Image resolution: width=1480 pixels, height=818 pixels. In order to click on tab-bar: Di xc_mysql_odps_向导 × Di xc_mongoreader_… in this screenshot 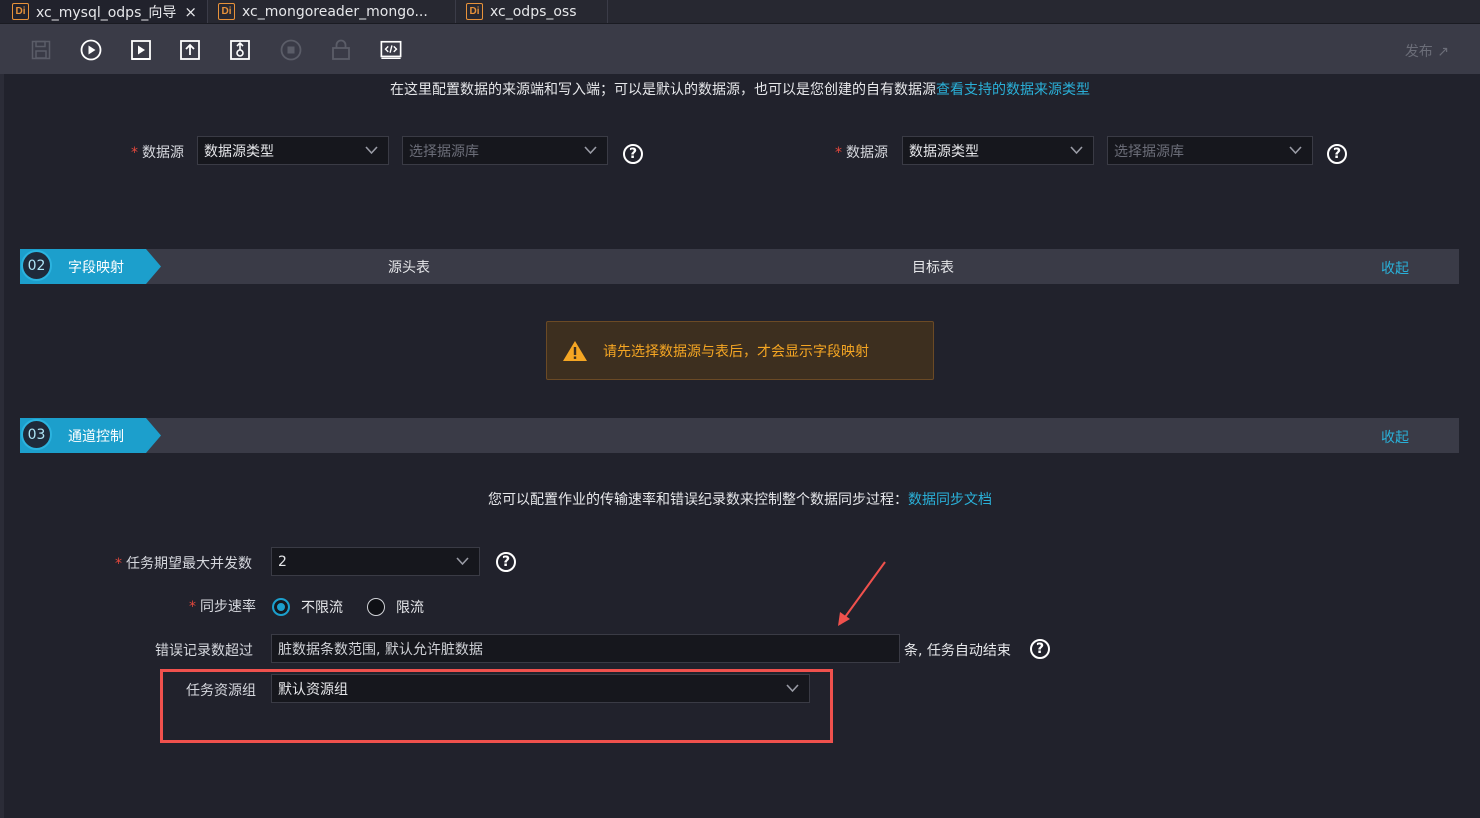, I will do `click(740, 12)`.